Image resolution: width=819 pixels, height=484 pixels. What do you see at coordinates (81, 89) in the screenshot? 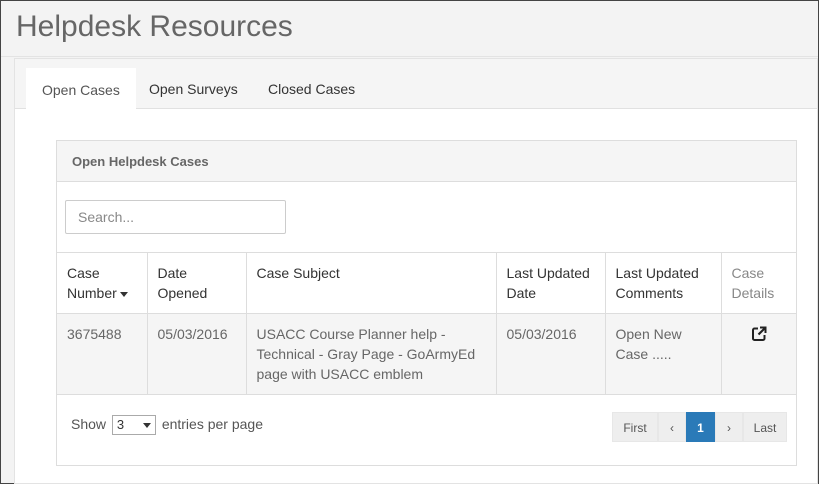
I see `tab-open-cases: Open Cases` at bounding box center [81, 89].